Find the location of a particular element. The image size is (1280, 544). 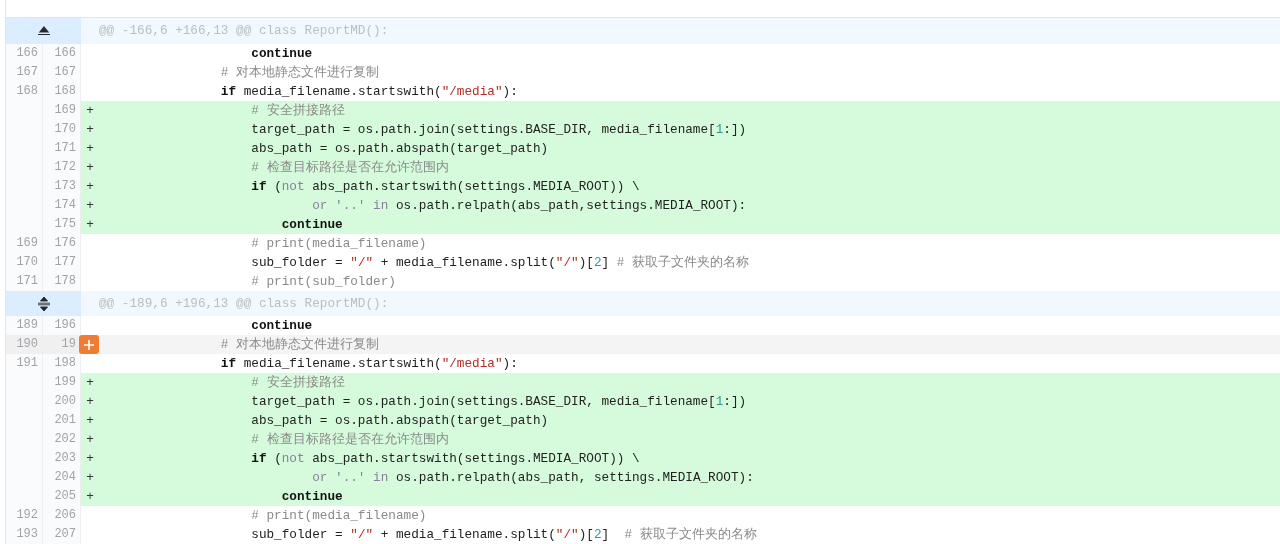

line-number: 207 is located at coordinates (65, 534).